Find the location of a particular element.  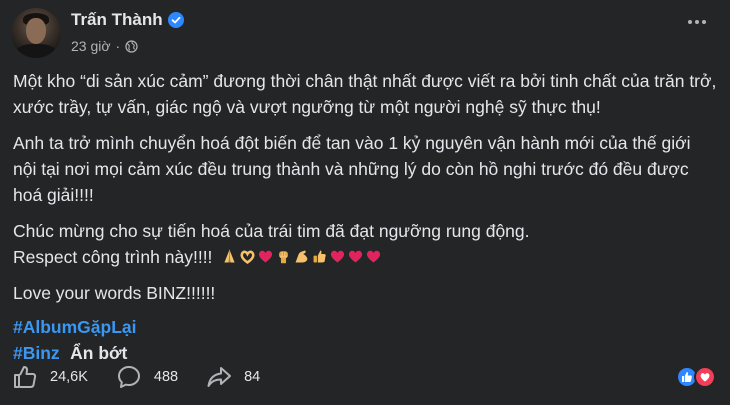

love-reaction-icon is located at coordinates (705, 377).